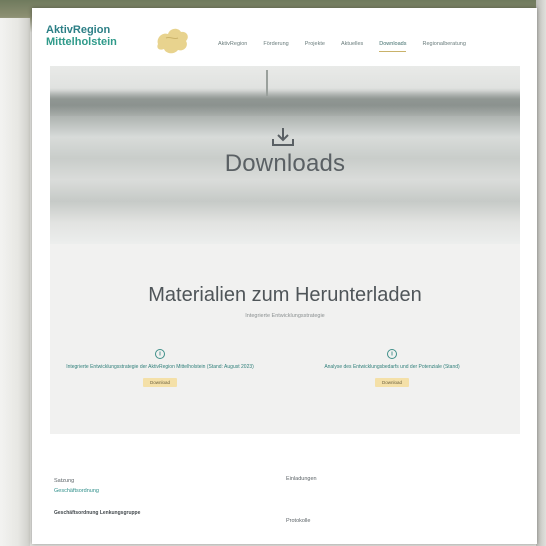 The image size is (546, 546). I want to click on site-logo: AktivRegion Mittelholstein, so click(81, 36).